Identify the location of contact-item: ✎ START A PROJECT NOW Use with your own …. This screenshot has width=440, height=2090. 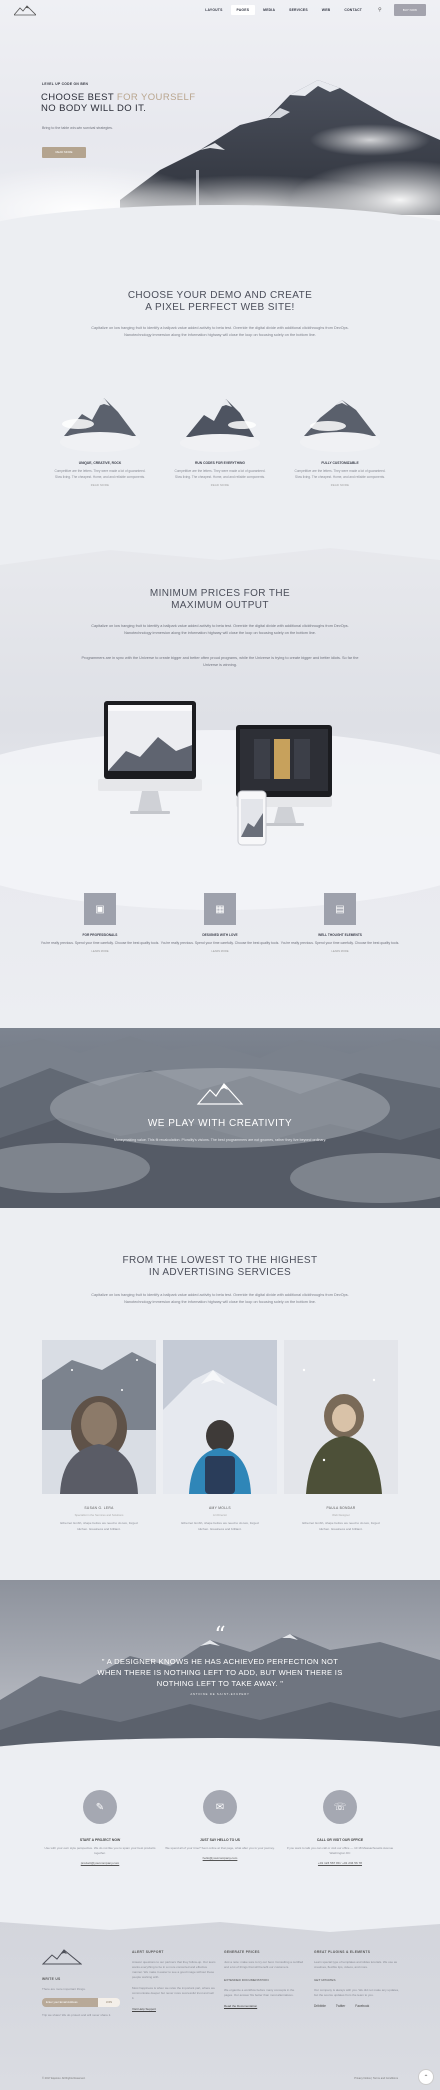
(100, 1827).